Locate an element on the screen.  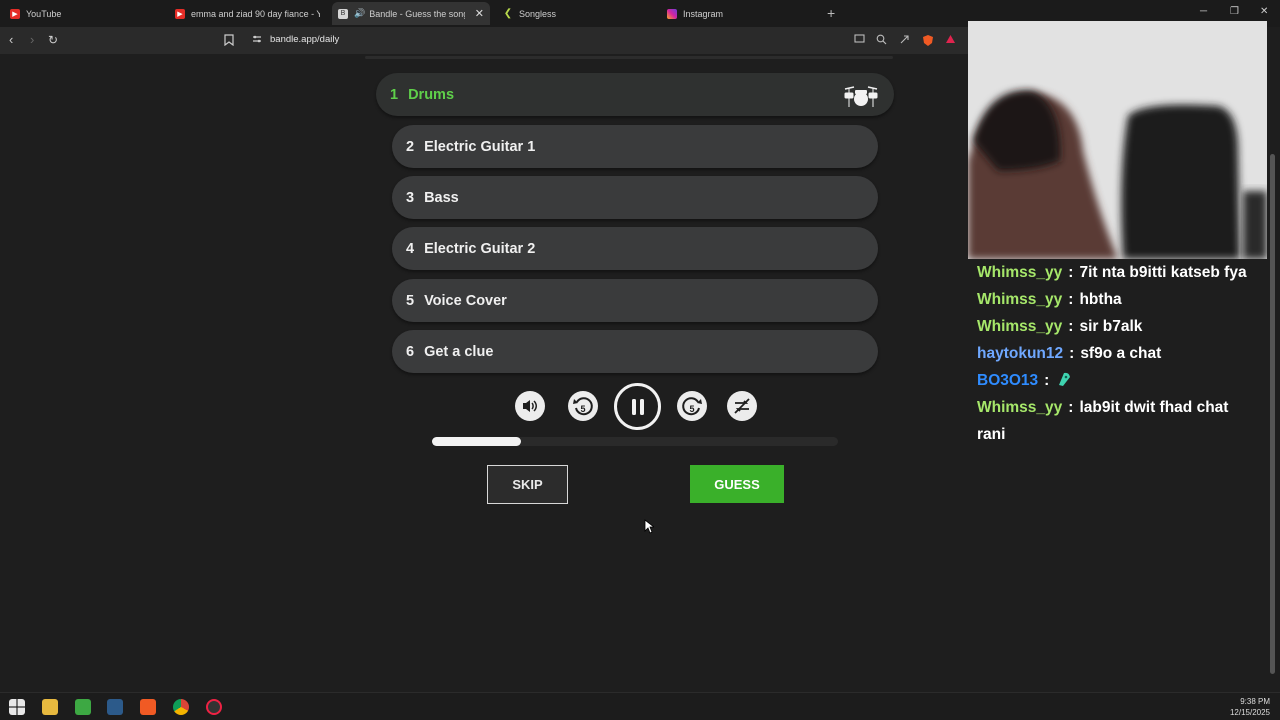
tab-title: Instagram is located at coordinates (703, 13).